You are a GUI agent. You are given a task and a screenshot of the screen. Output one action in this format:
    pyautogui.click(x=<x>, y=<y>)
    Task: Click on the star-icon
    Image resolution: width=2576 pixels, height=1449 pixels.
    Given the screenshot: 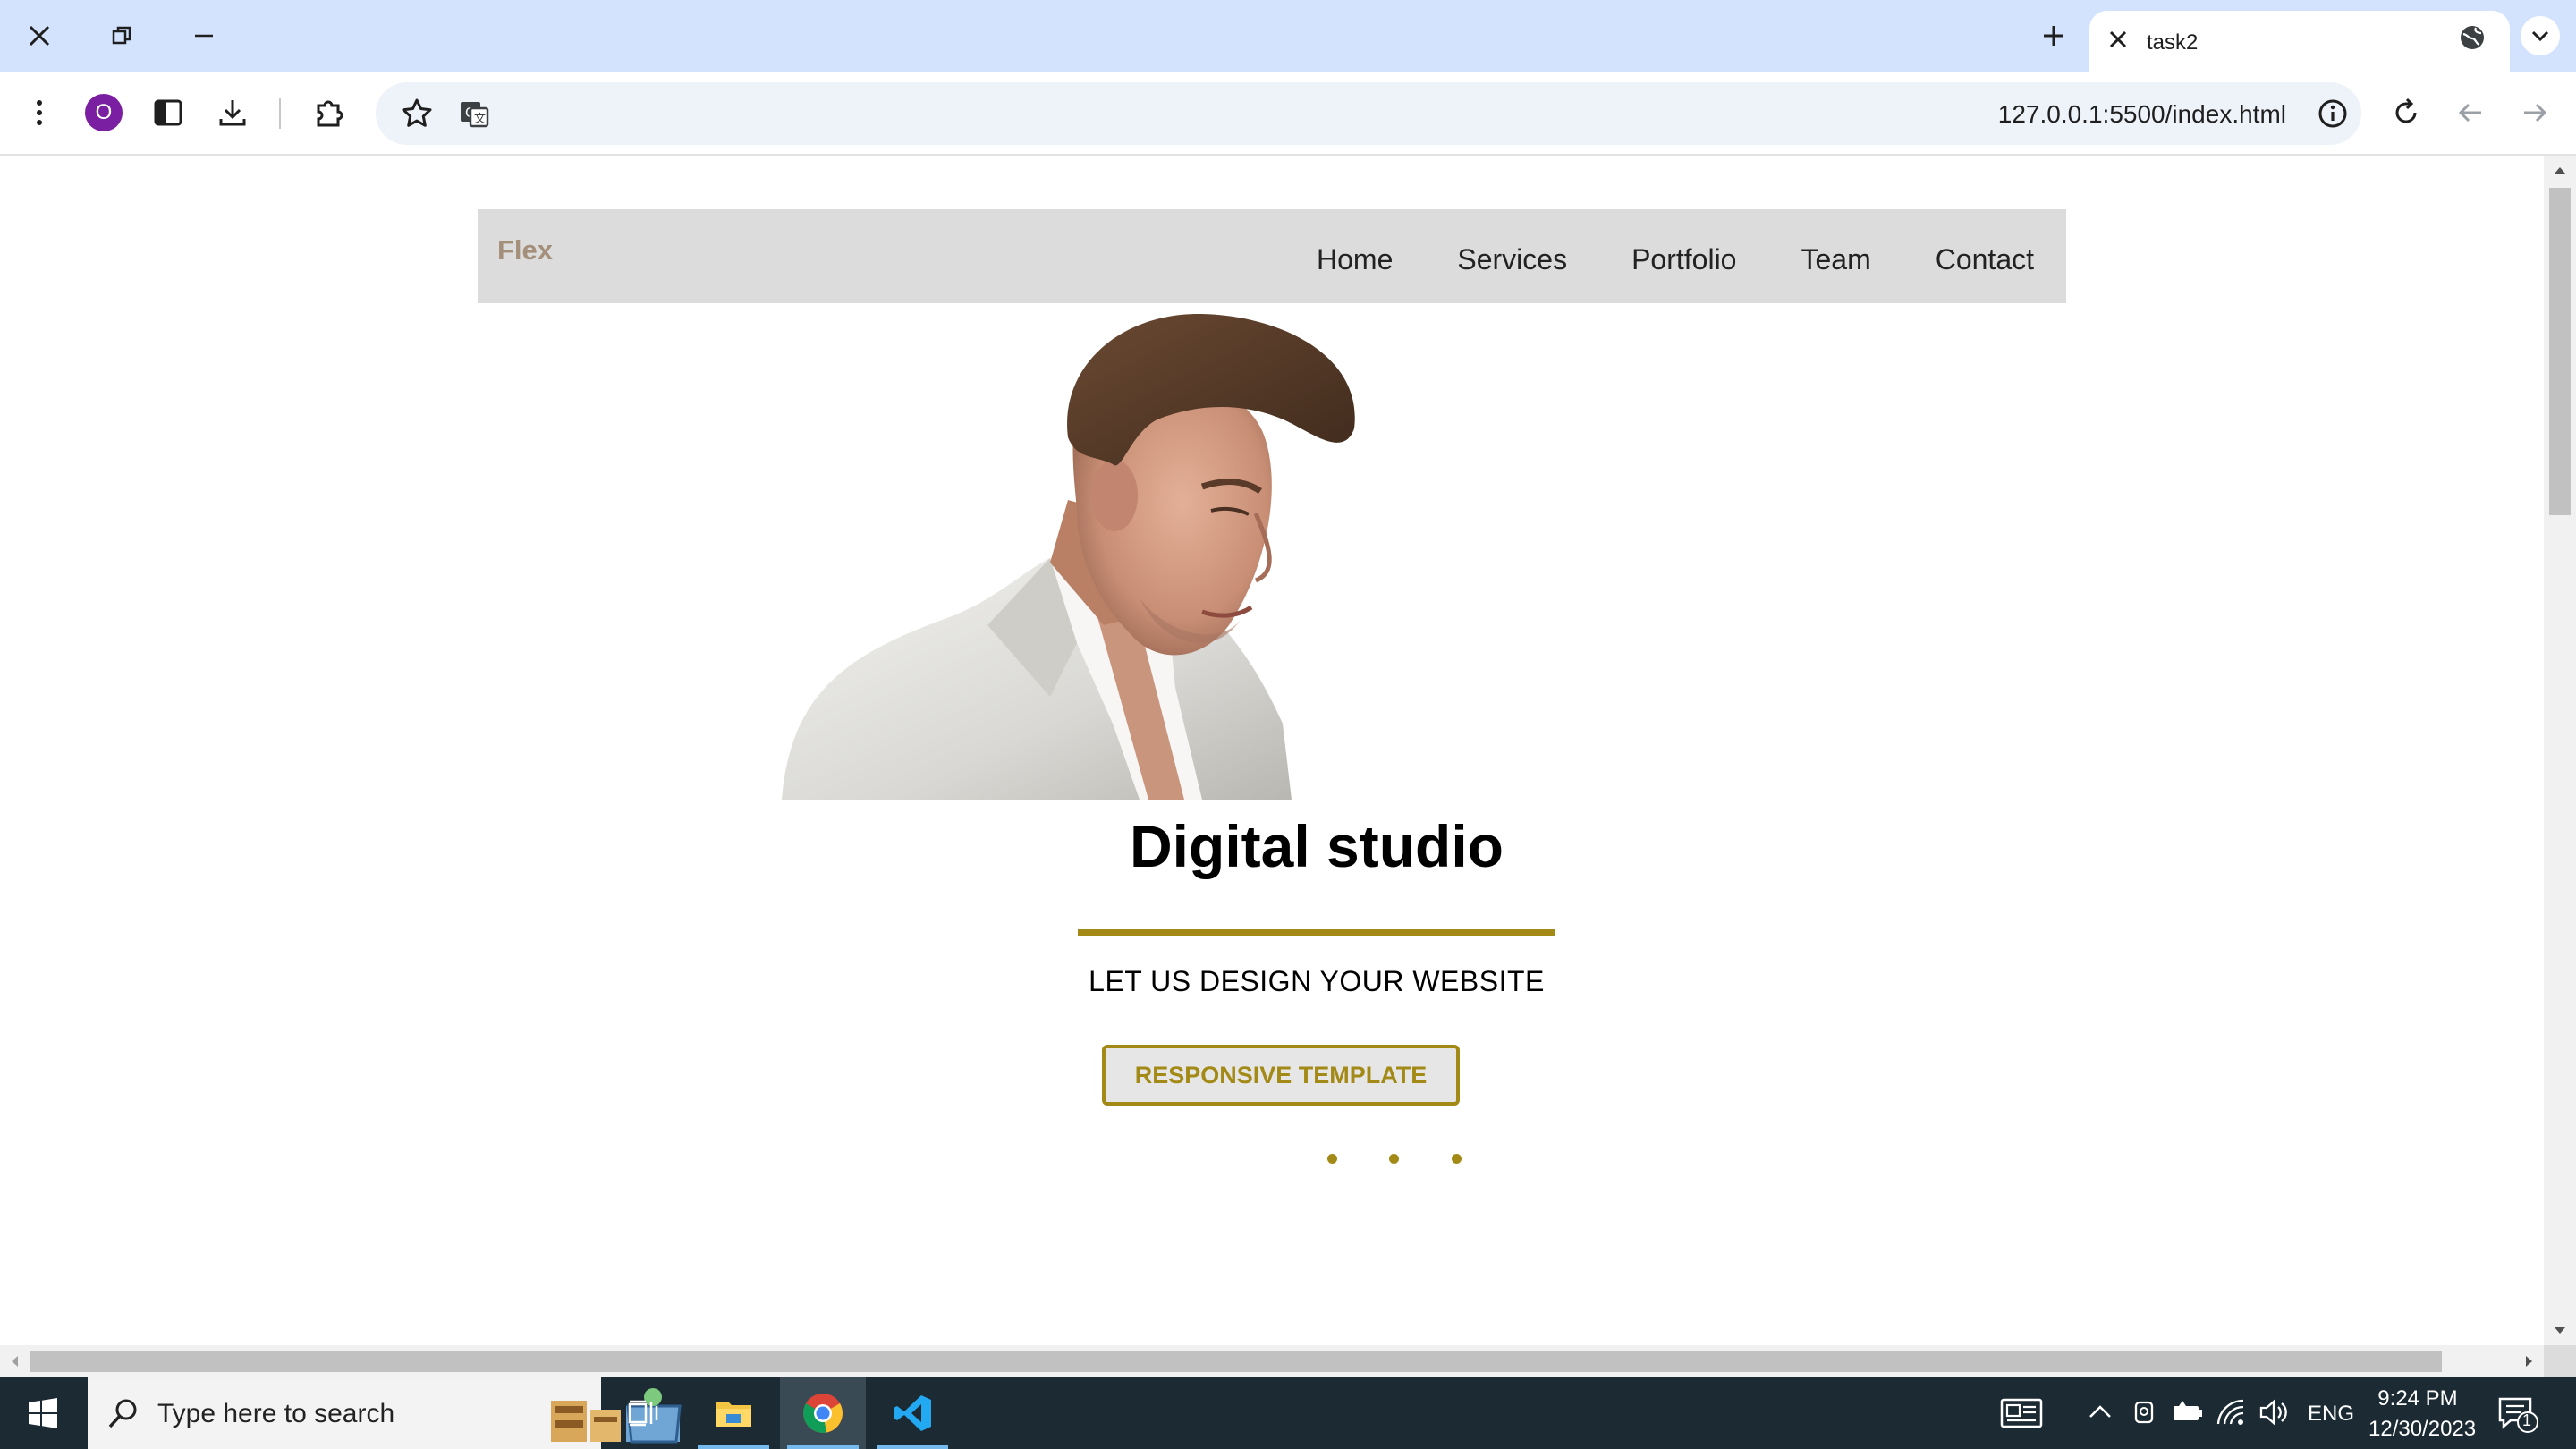 What is the action you would take?
    pyautogui.click(x=417, y=112)
    